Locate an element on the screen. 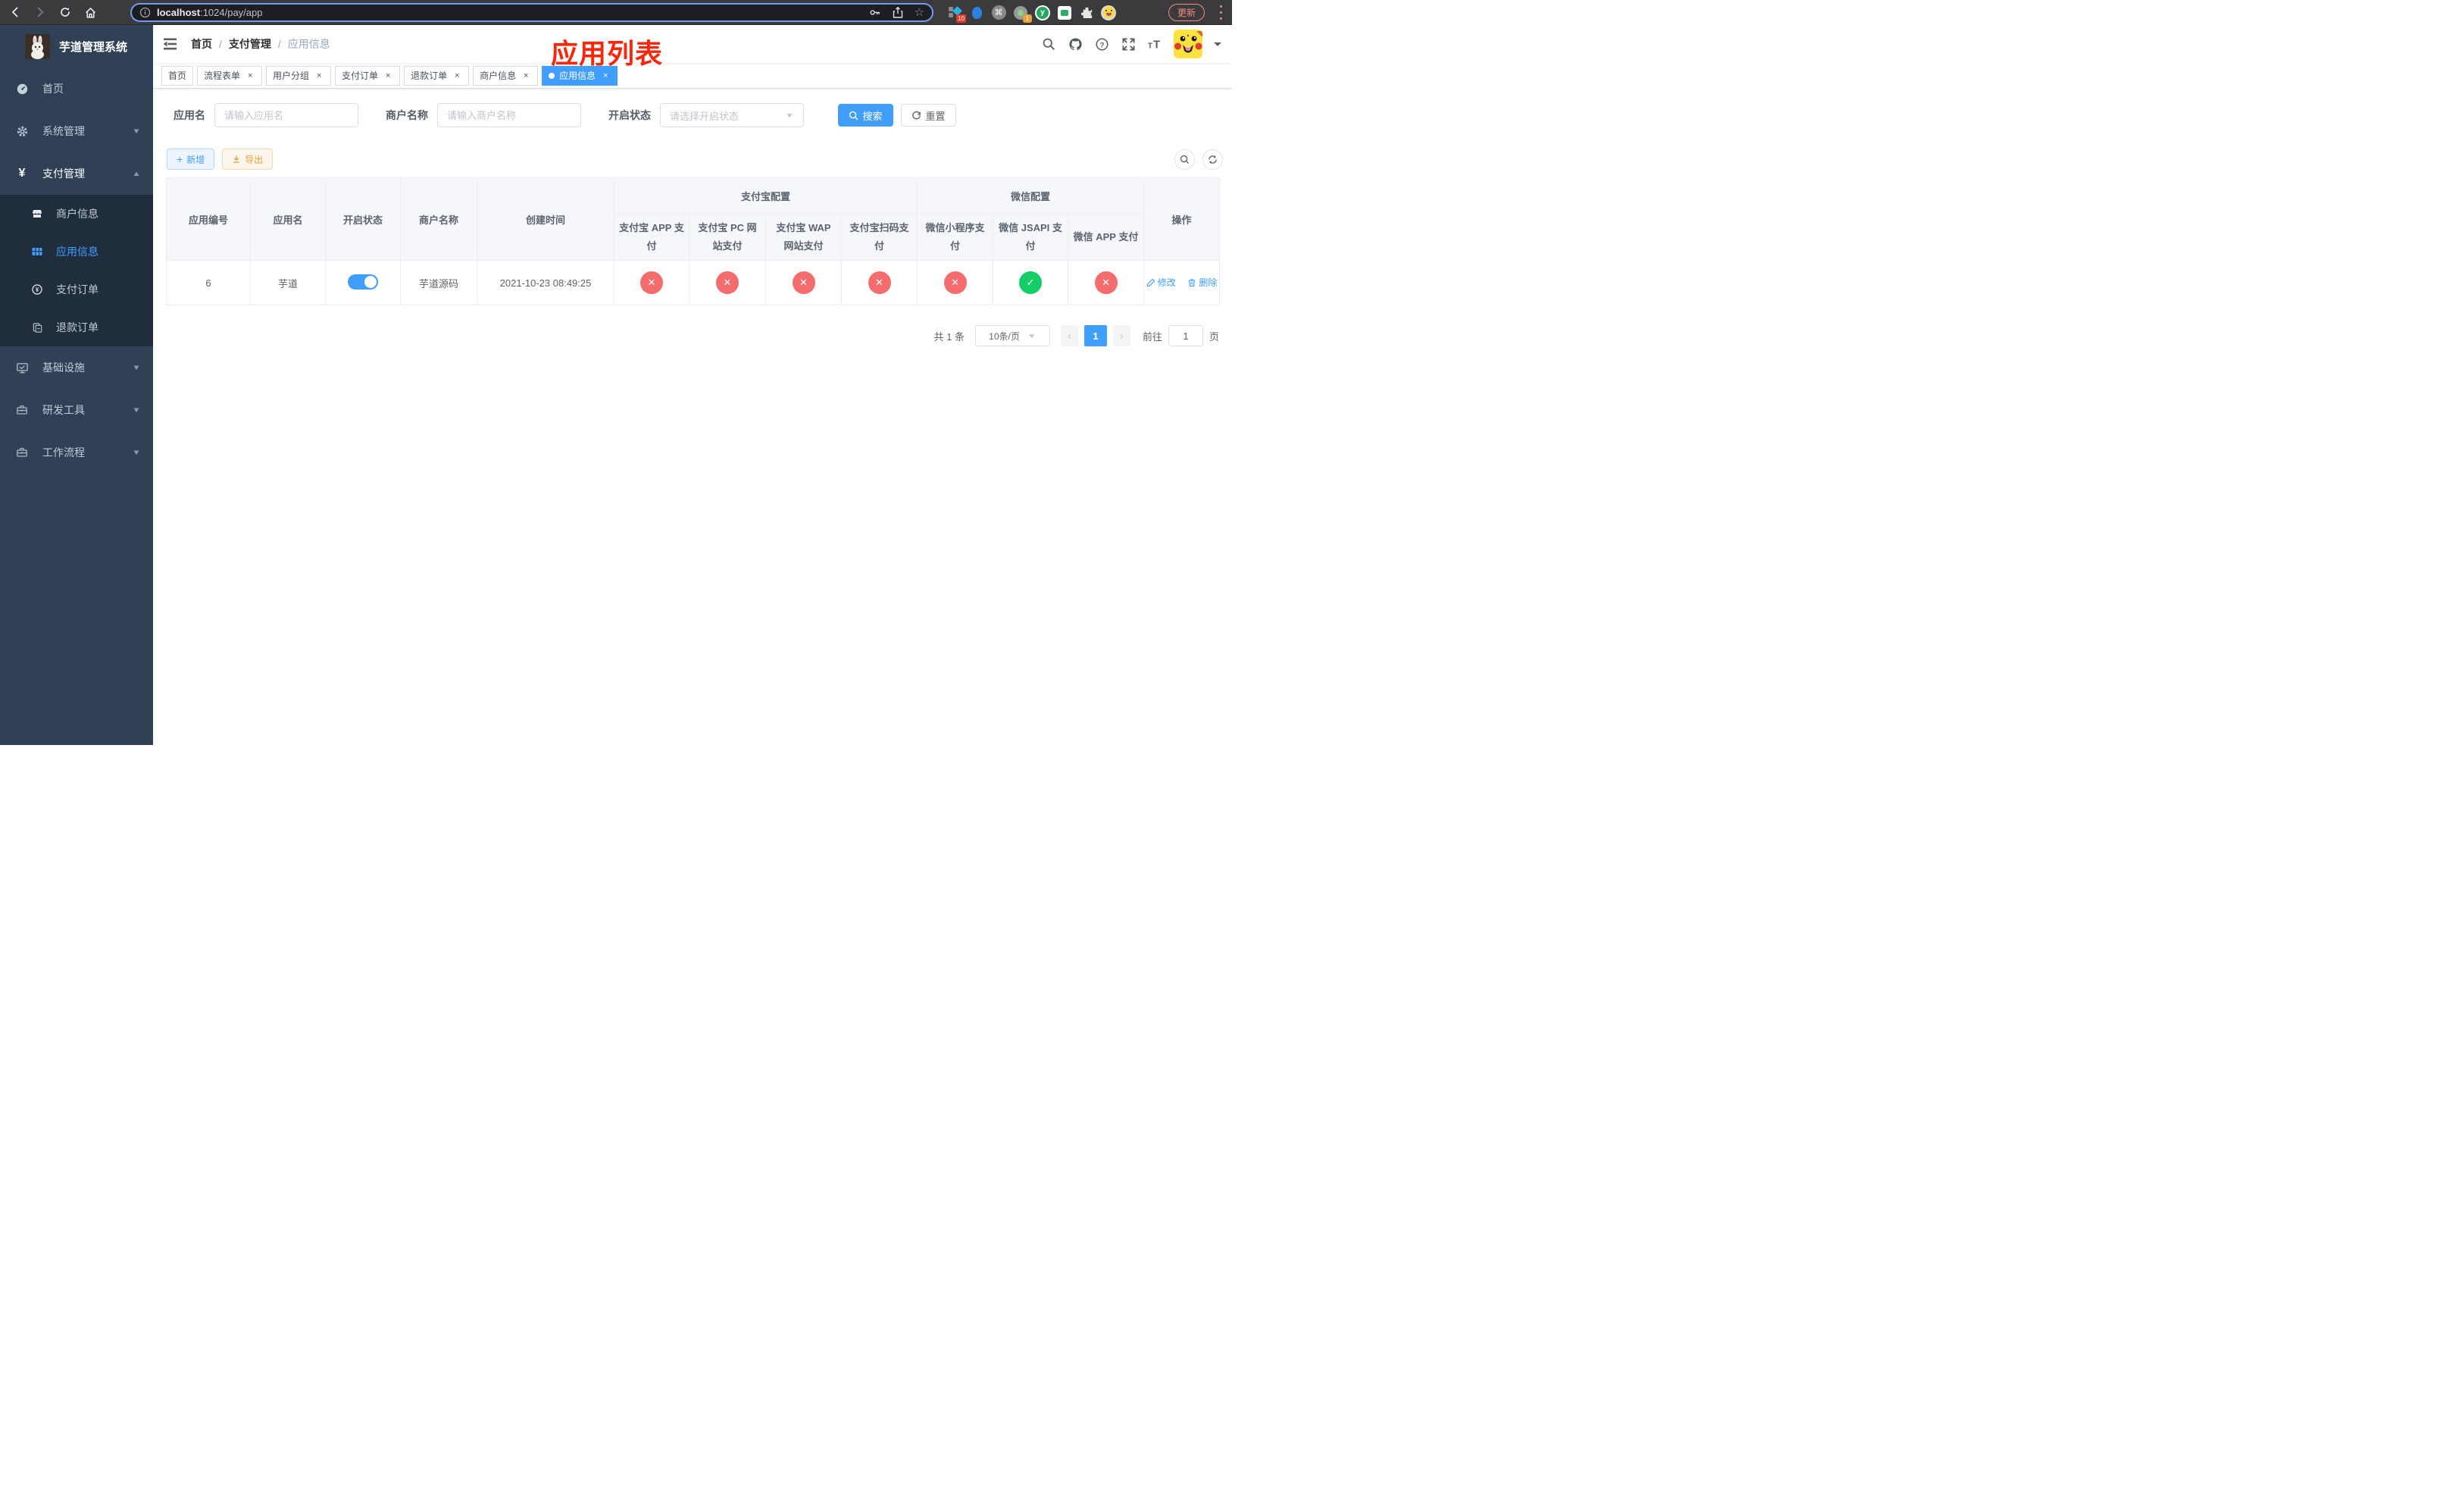 The image size is (2464, 1490). search-button: 搜索 is located at coordinates (865, 115).